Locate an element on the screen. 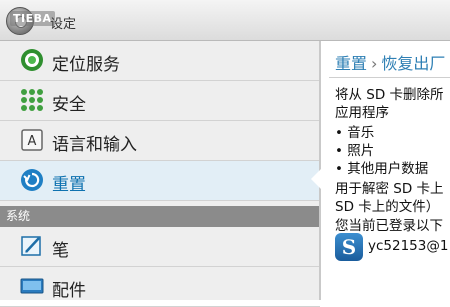 The image size is (450, 307). language-icon: A is located at coordinates (32, 140).